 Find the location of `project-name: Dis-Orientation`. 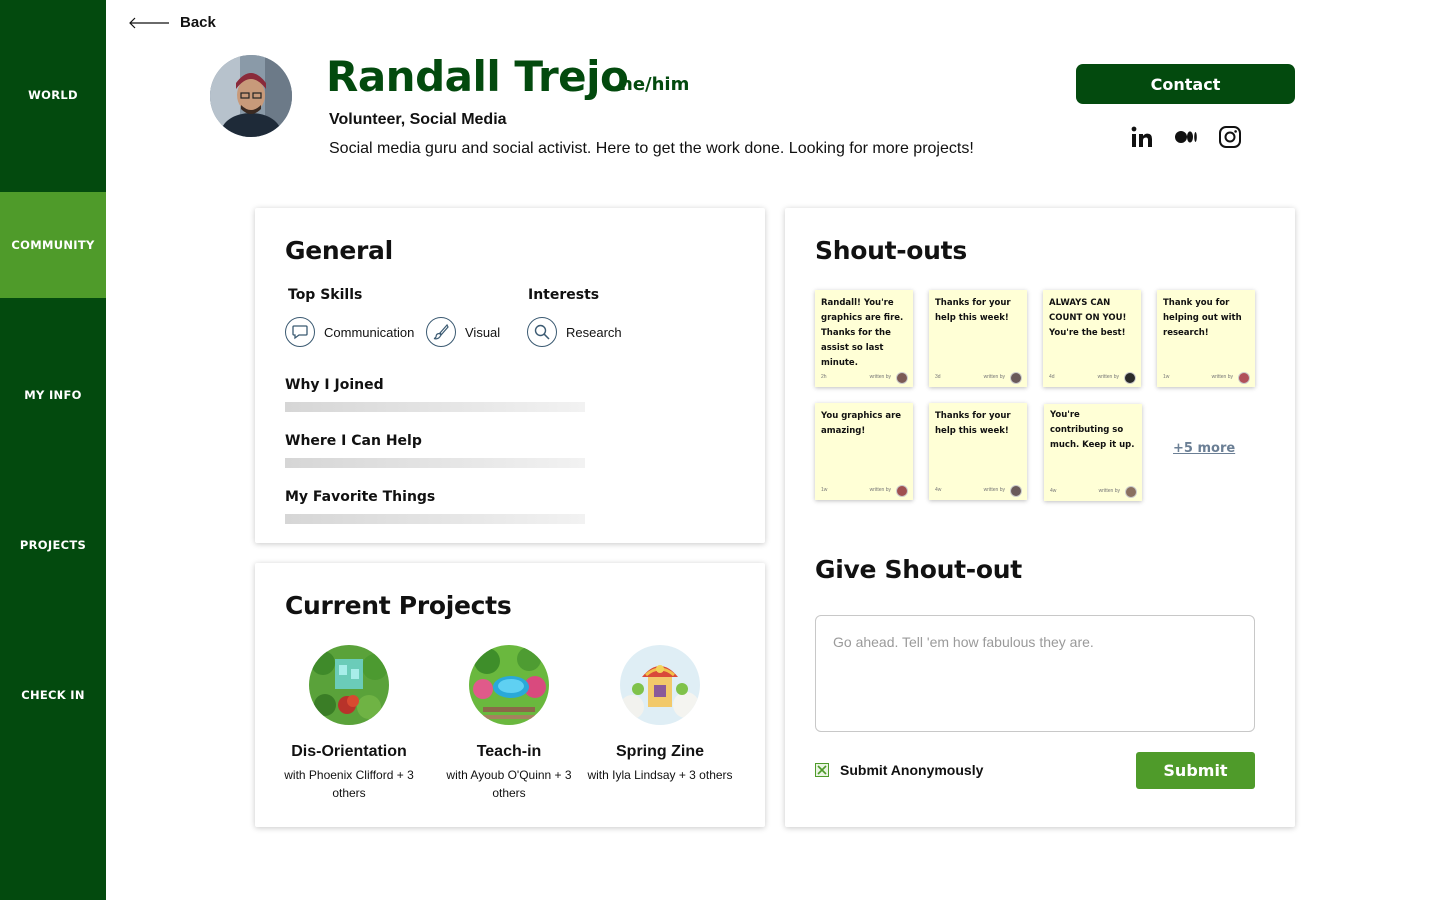

project-name: Dis-Orientation is located at coordinates (349, 751).